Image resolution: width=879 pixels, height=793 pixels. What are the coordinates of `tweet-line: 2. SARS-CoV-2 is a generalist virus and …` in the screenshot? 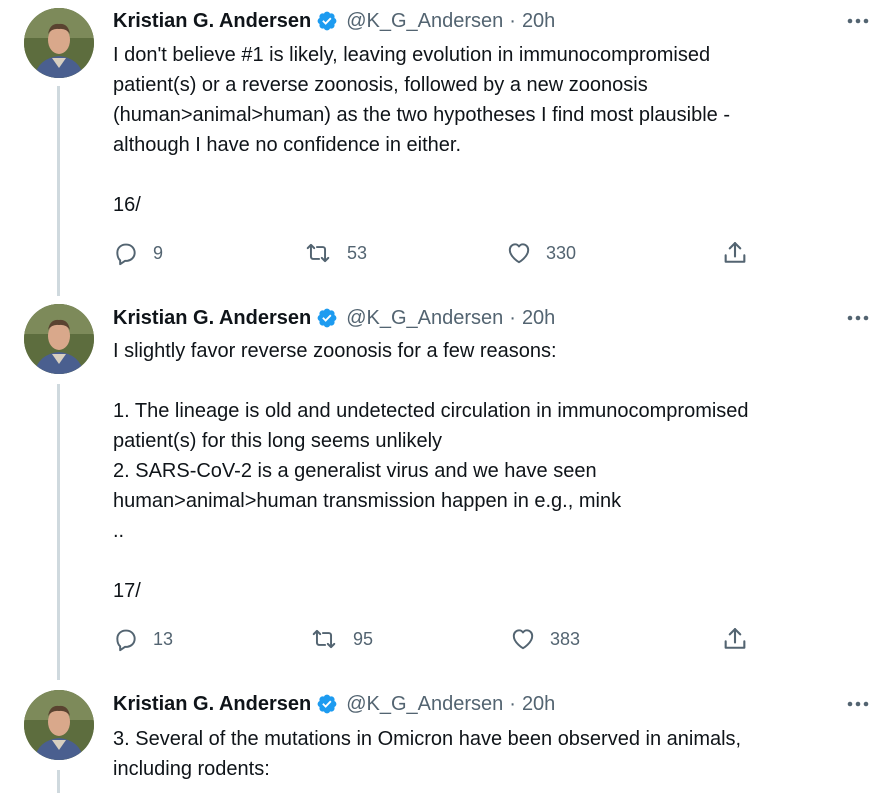 It's located at (355, 471).